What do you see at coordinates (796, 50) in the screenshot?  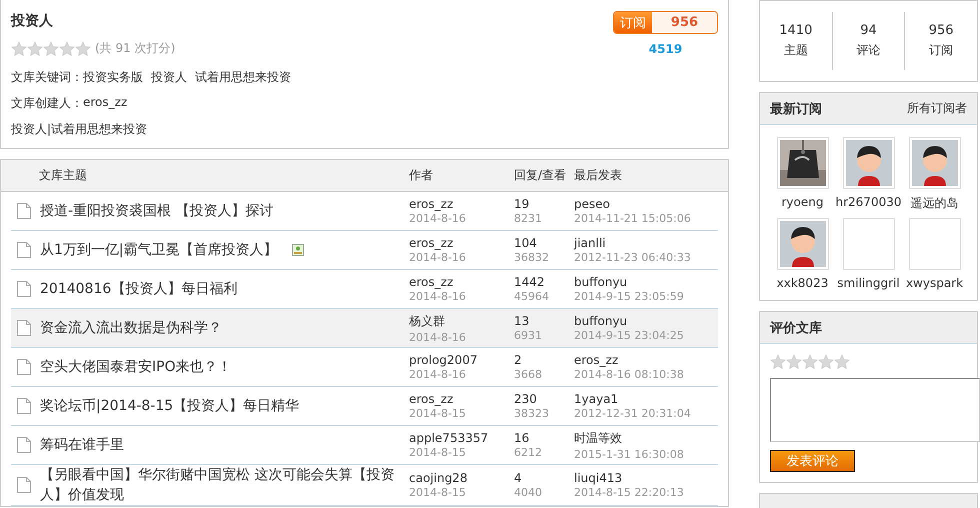 I see `stat-label: 主题` at bounding box center [796, 50].